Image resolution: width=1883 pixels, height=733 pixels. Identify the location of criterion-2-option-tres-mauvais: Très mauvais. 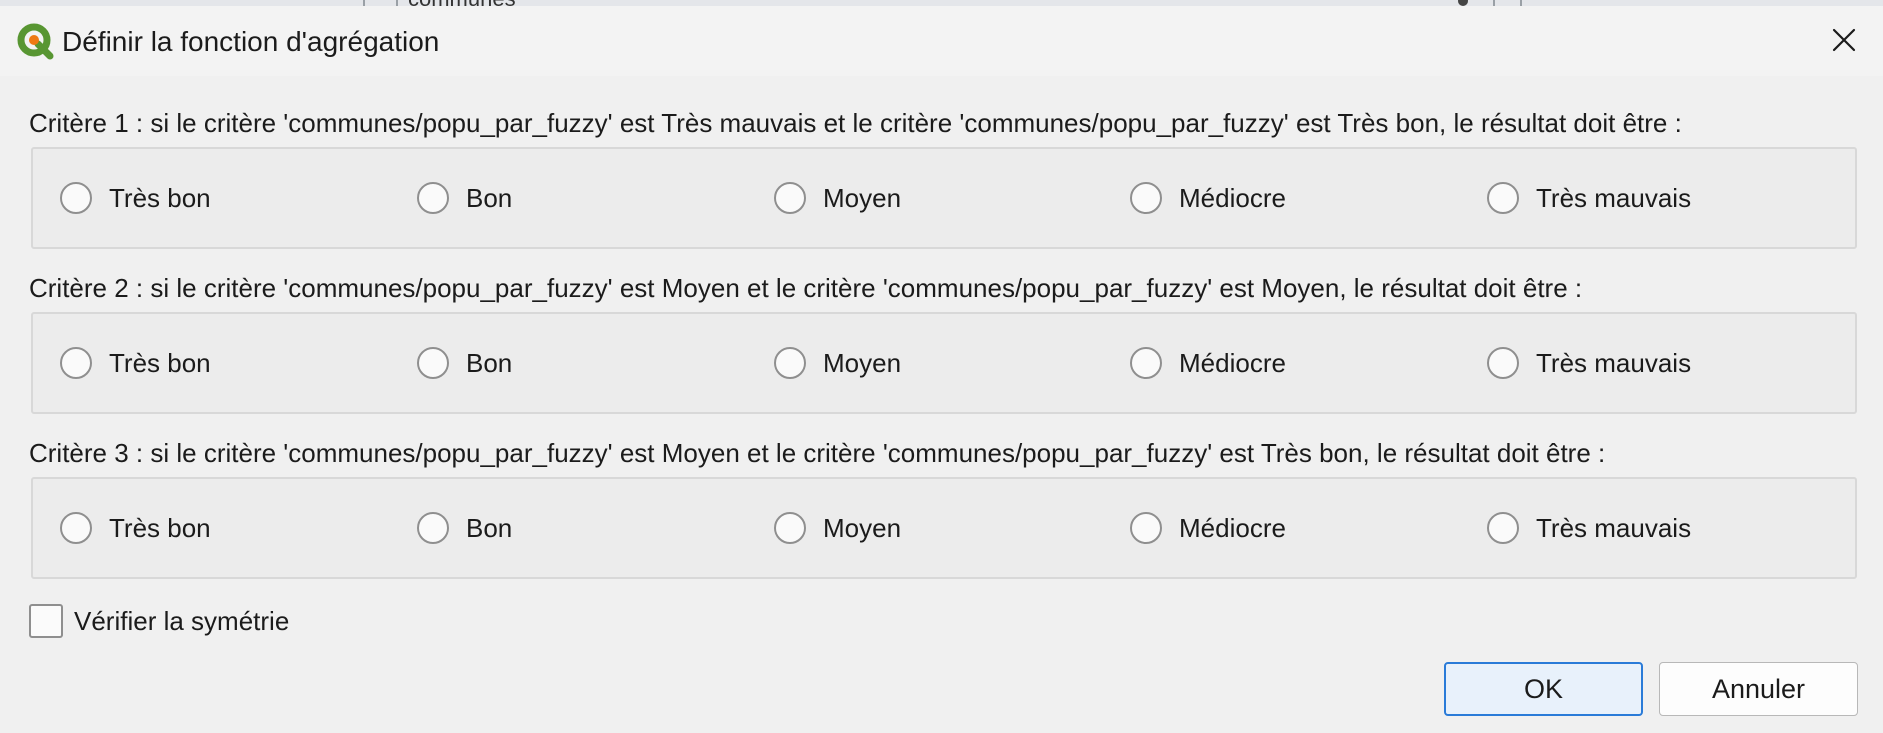
(1589, 363).